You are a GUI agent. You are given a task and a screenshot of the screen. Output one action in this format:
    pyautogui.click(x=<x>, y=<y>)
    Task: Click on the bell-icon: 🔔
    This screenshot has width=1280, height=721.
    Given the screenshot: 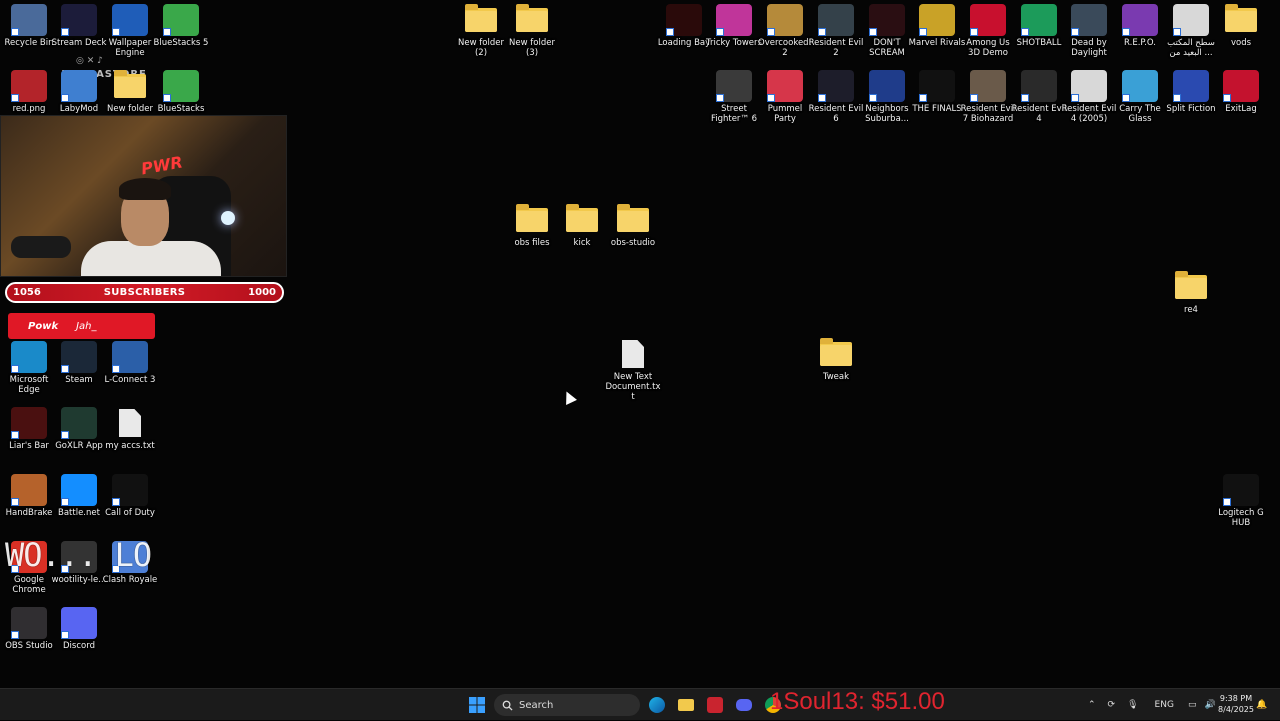 What is the action you would take?
    pyautogui.click(x=1262, y=705)
    